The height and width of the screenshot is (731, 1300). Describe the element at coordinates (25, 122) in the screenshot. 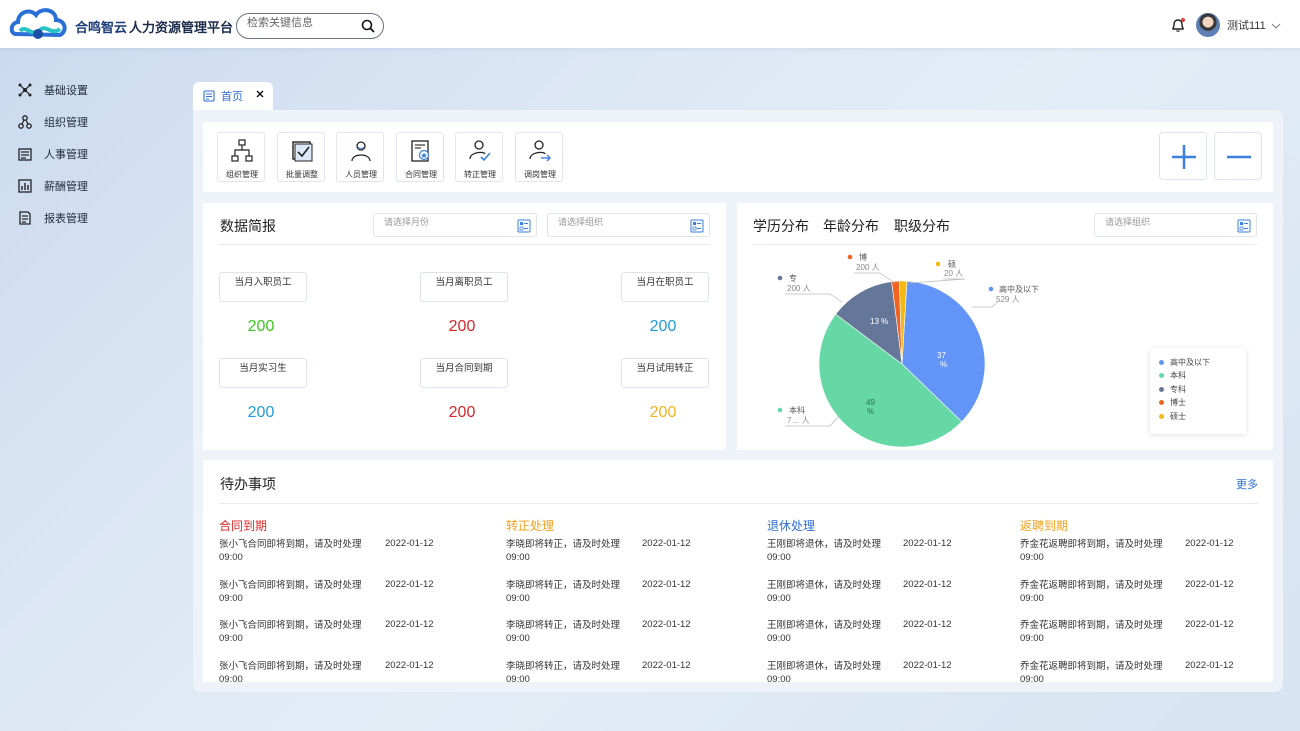

I see `org-icon` at that location.